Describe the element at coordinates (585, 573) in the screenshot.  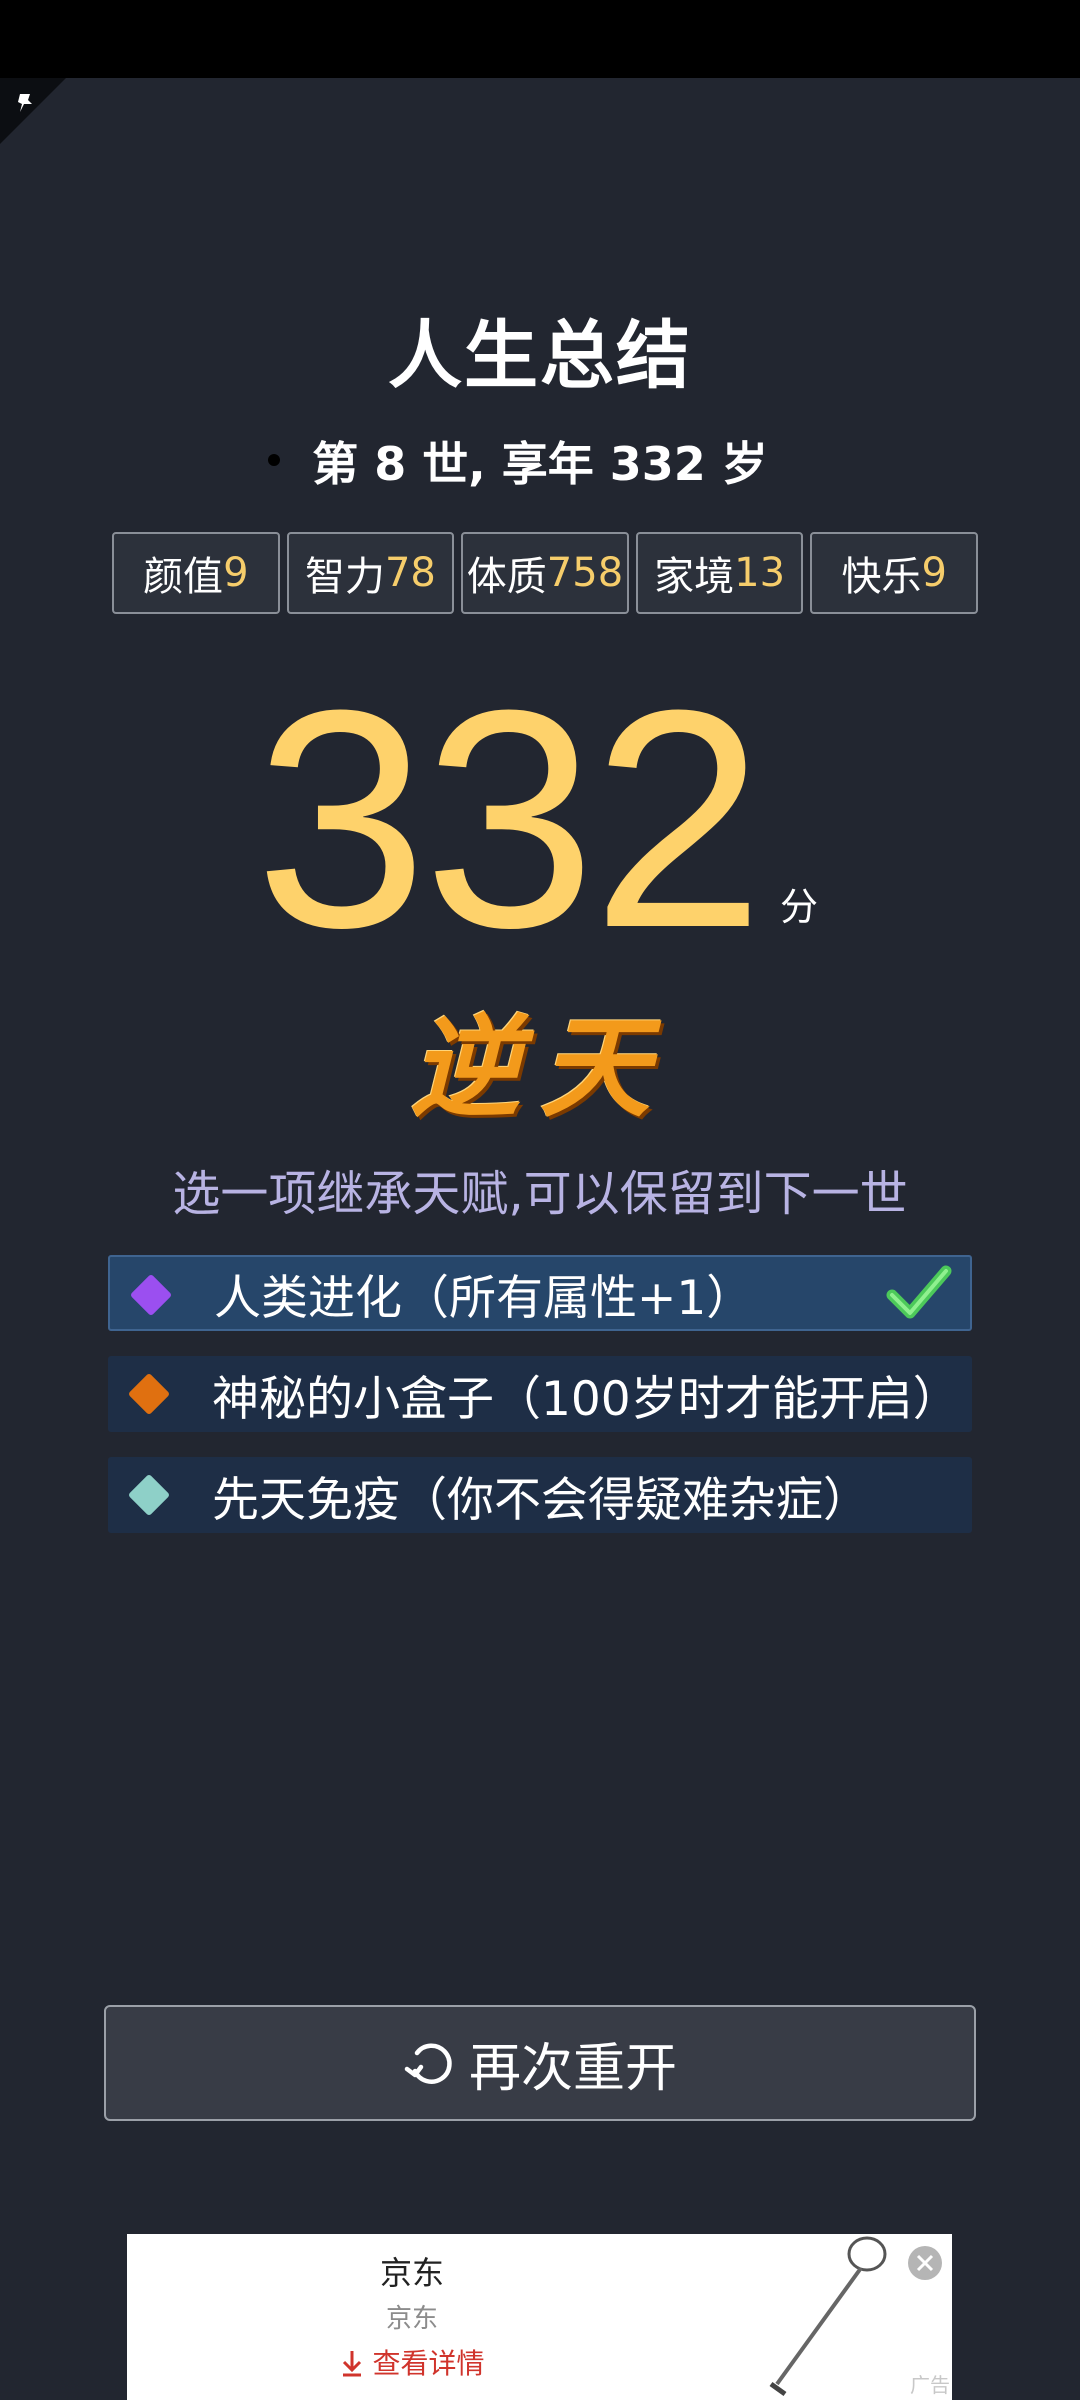
I see `stat-value: 758` at that location.